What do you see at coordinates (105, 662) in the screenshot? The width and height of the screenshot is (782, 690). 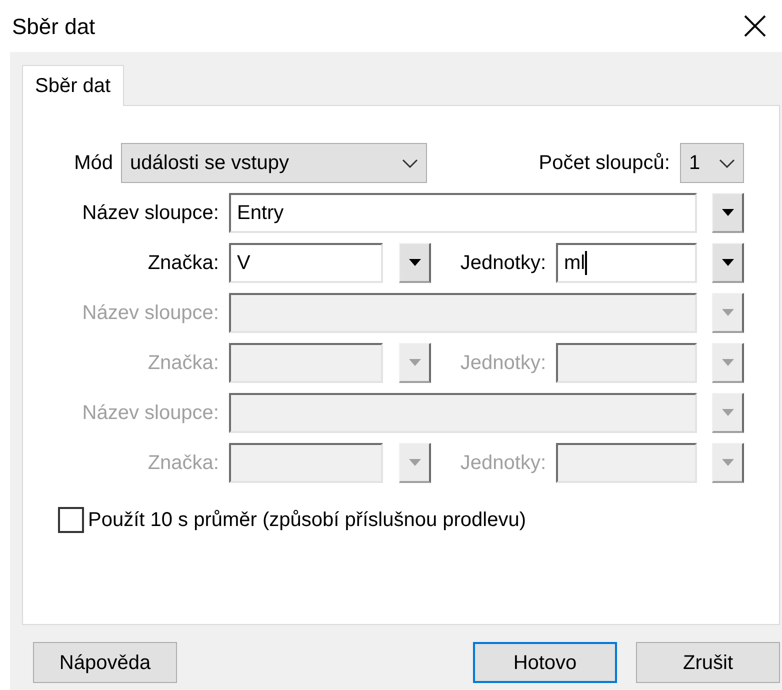 I see `dialog-button: Nápověda` at bounding box center [105, 662].